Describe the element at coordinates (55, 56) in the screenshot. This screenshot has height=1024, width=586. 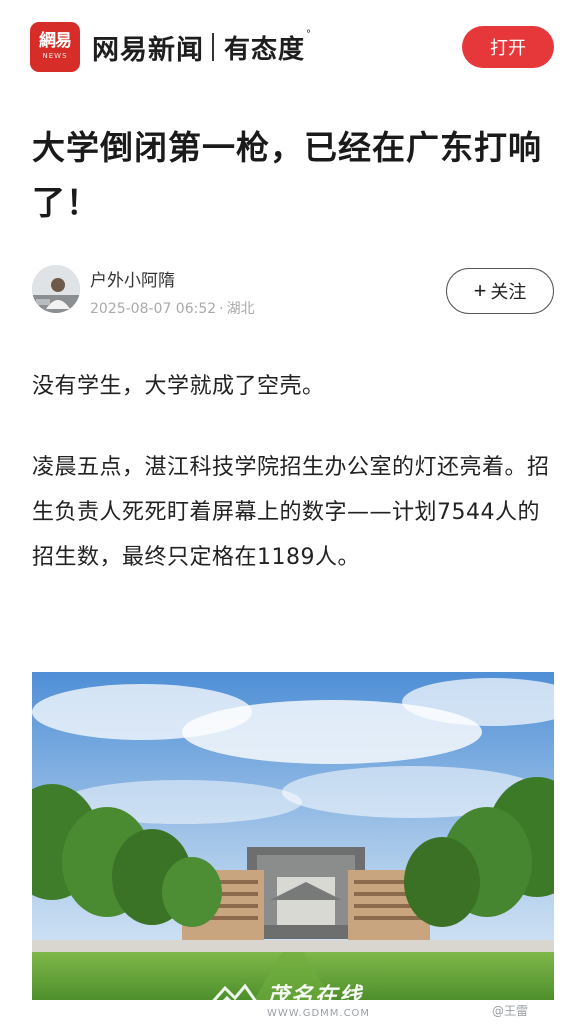
I see `logo-subtext: NEWS` at that location.